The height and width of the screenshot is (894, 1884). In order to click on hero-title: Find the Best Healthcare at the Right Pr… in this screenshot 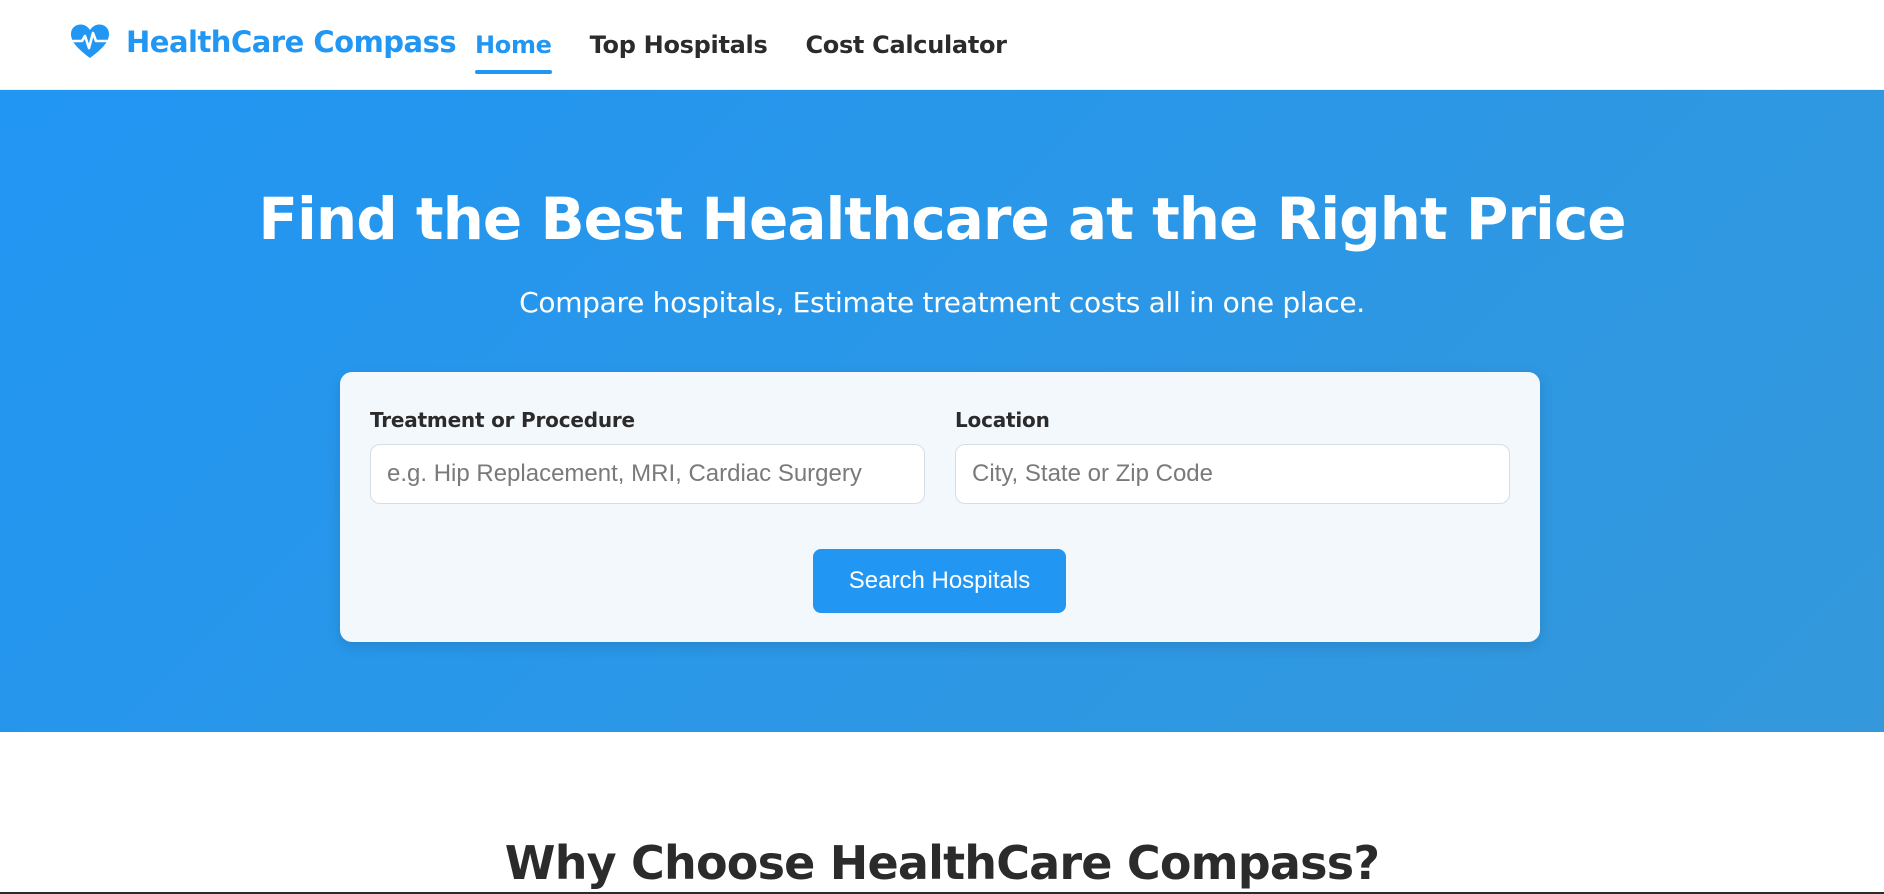, I will do `click(942, 219)`.